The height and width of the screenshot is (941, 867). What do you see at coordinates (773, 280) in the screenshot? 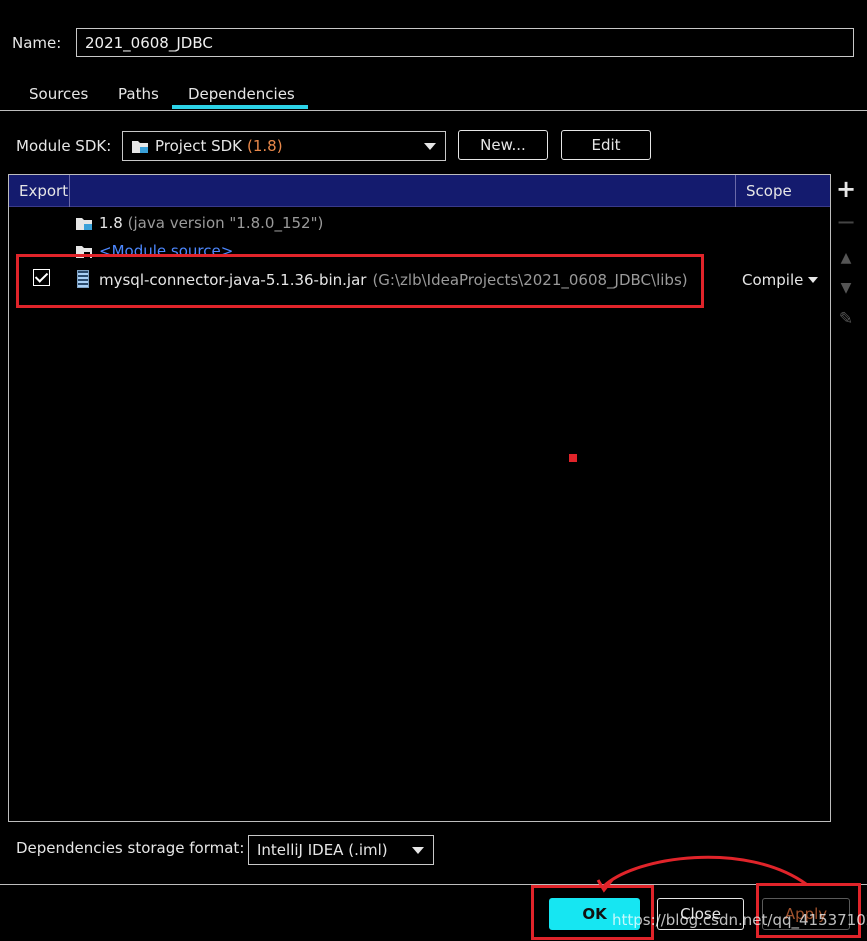
I see `scope-value: Compile` at bounding box center [773, 280].